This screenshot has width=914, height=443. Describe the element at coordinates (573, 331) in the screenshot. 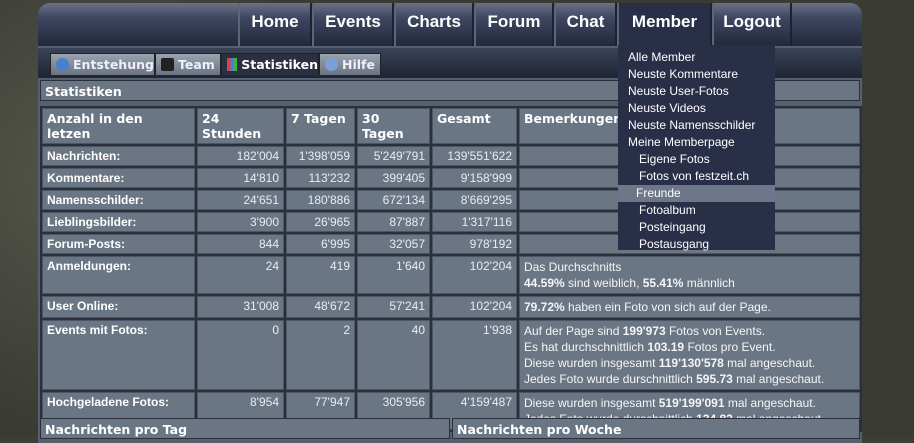

I see `remark-text: Auf der Page sind` at that location.